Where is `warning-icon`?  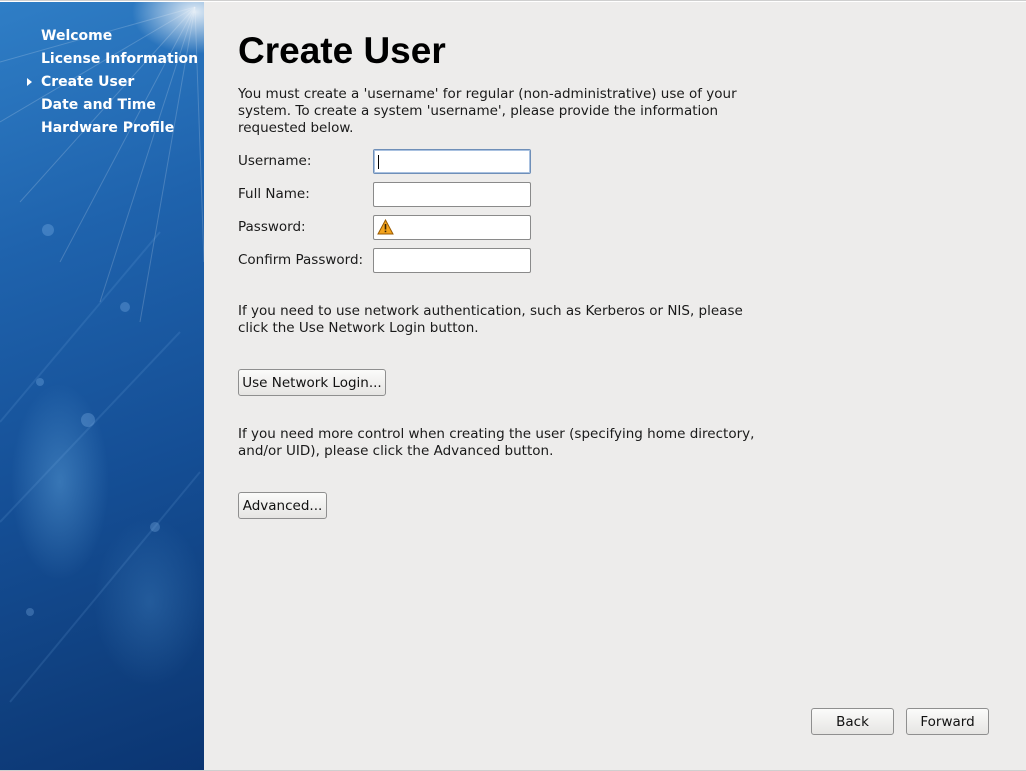
warning-icon is located at coordinates (385, 227).